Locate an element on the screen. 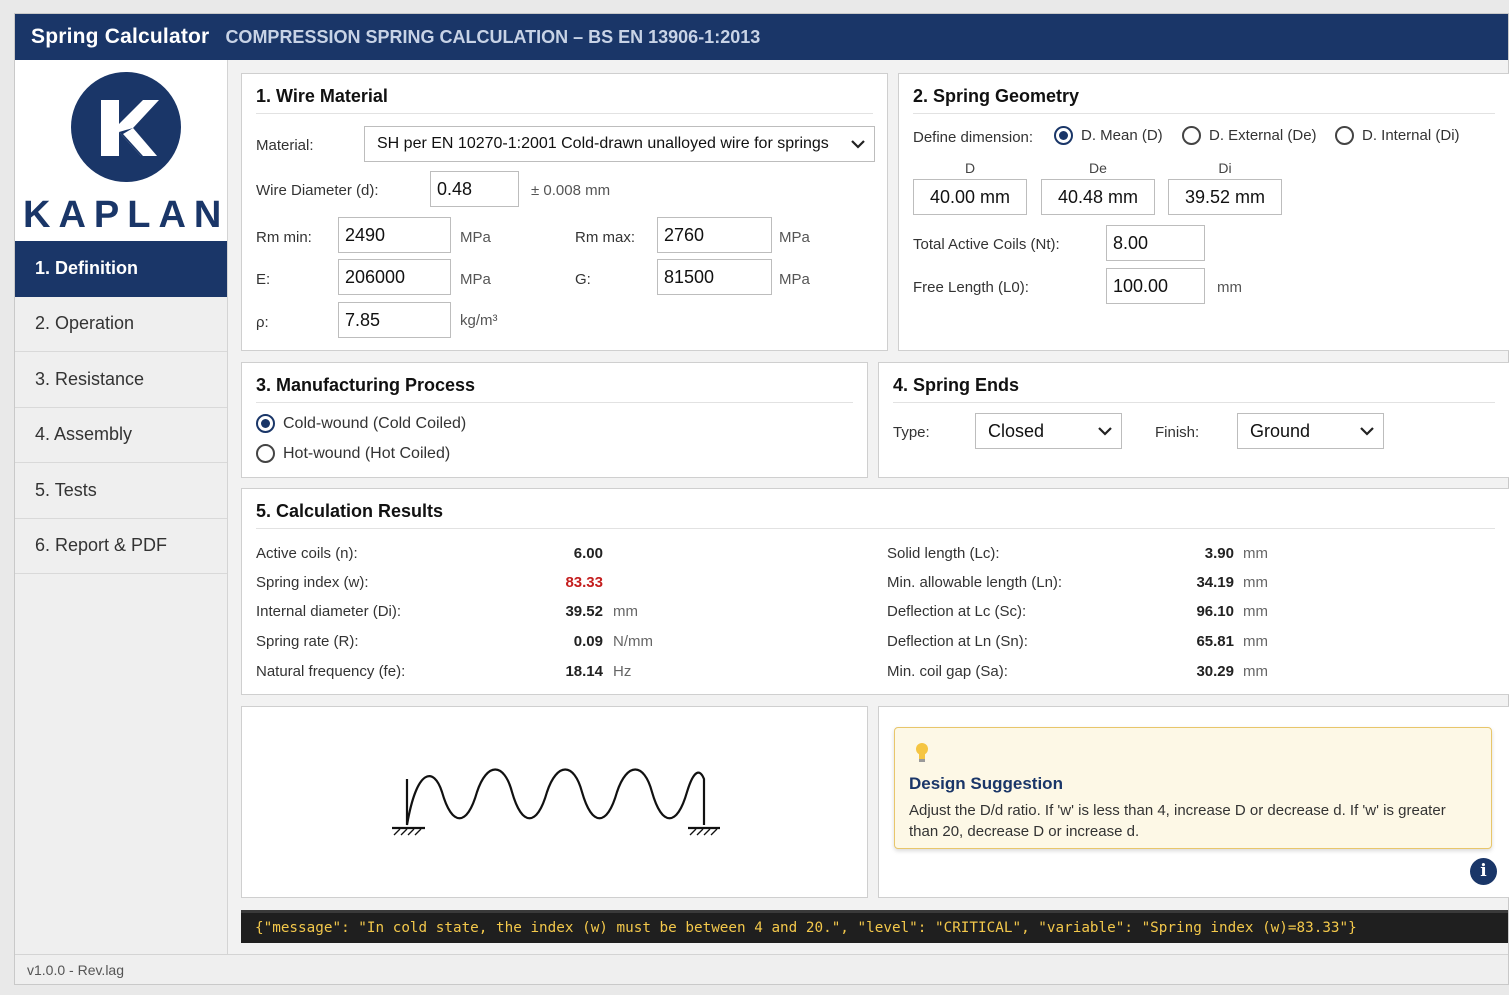  active-coils-input is located at coordinates (1155, 243).